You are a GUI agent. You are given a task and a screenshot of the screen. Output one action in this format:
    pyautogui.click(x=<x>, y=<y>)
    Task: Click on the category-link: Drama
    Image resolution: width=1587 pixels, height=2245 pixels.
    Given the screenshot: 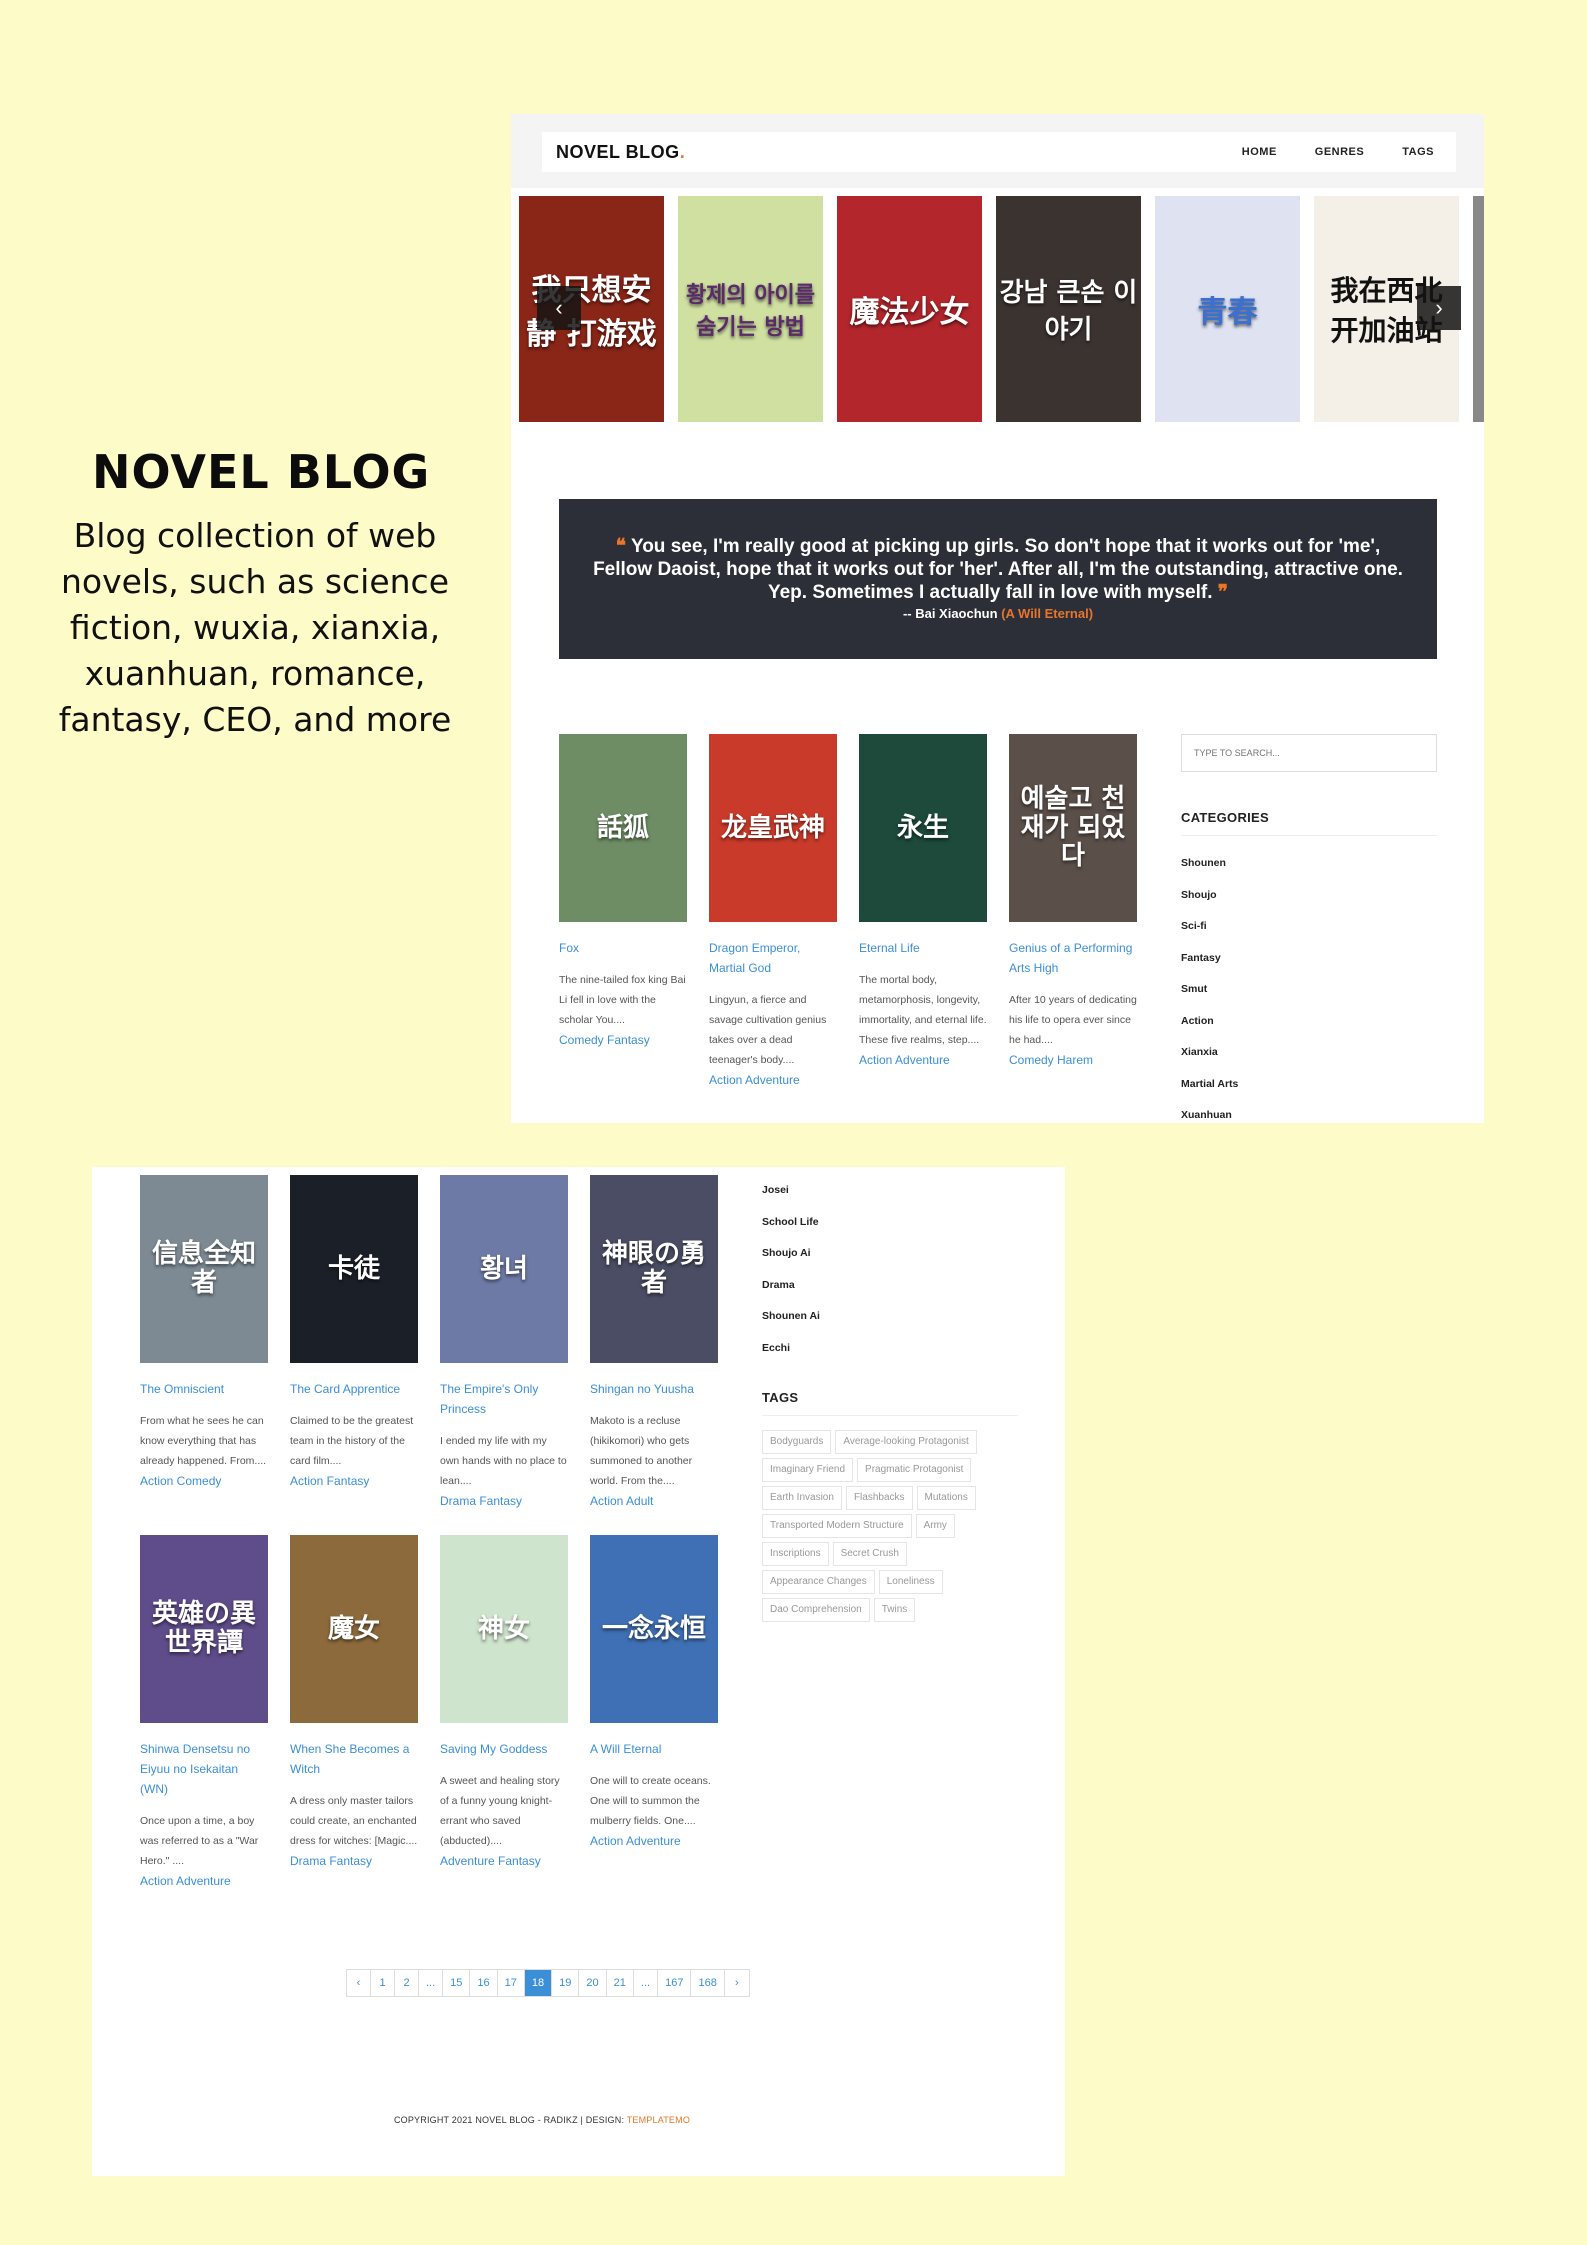 What is the action you would take?
    pyautogui.click(x=890, y=1286)
    